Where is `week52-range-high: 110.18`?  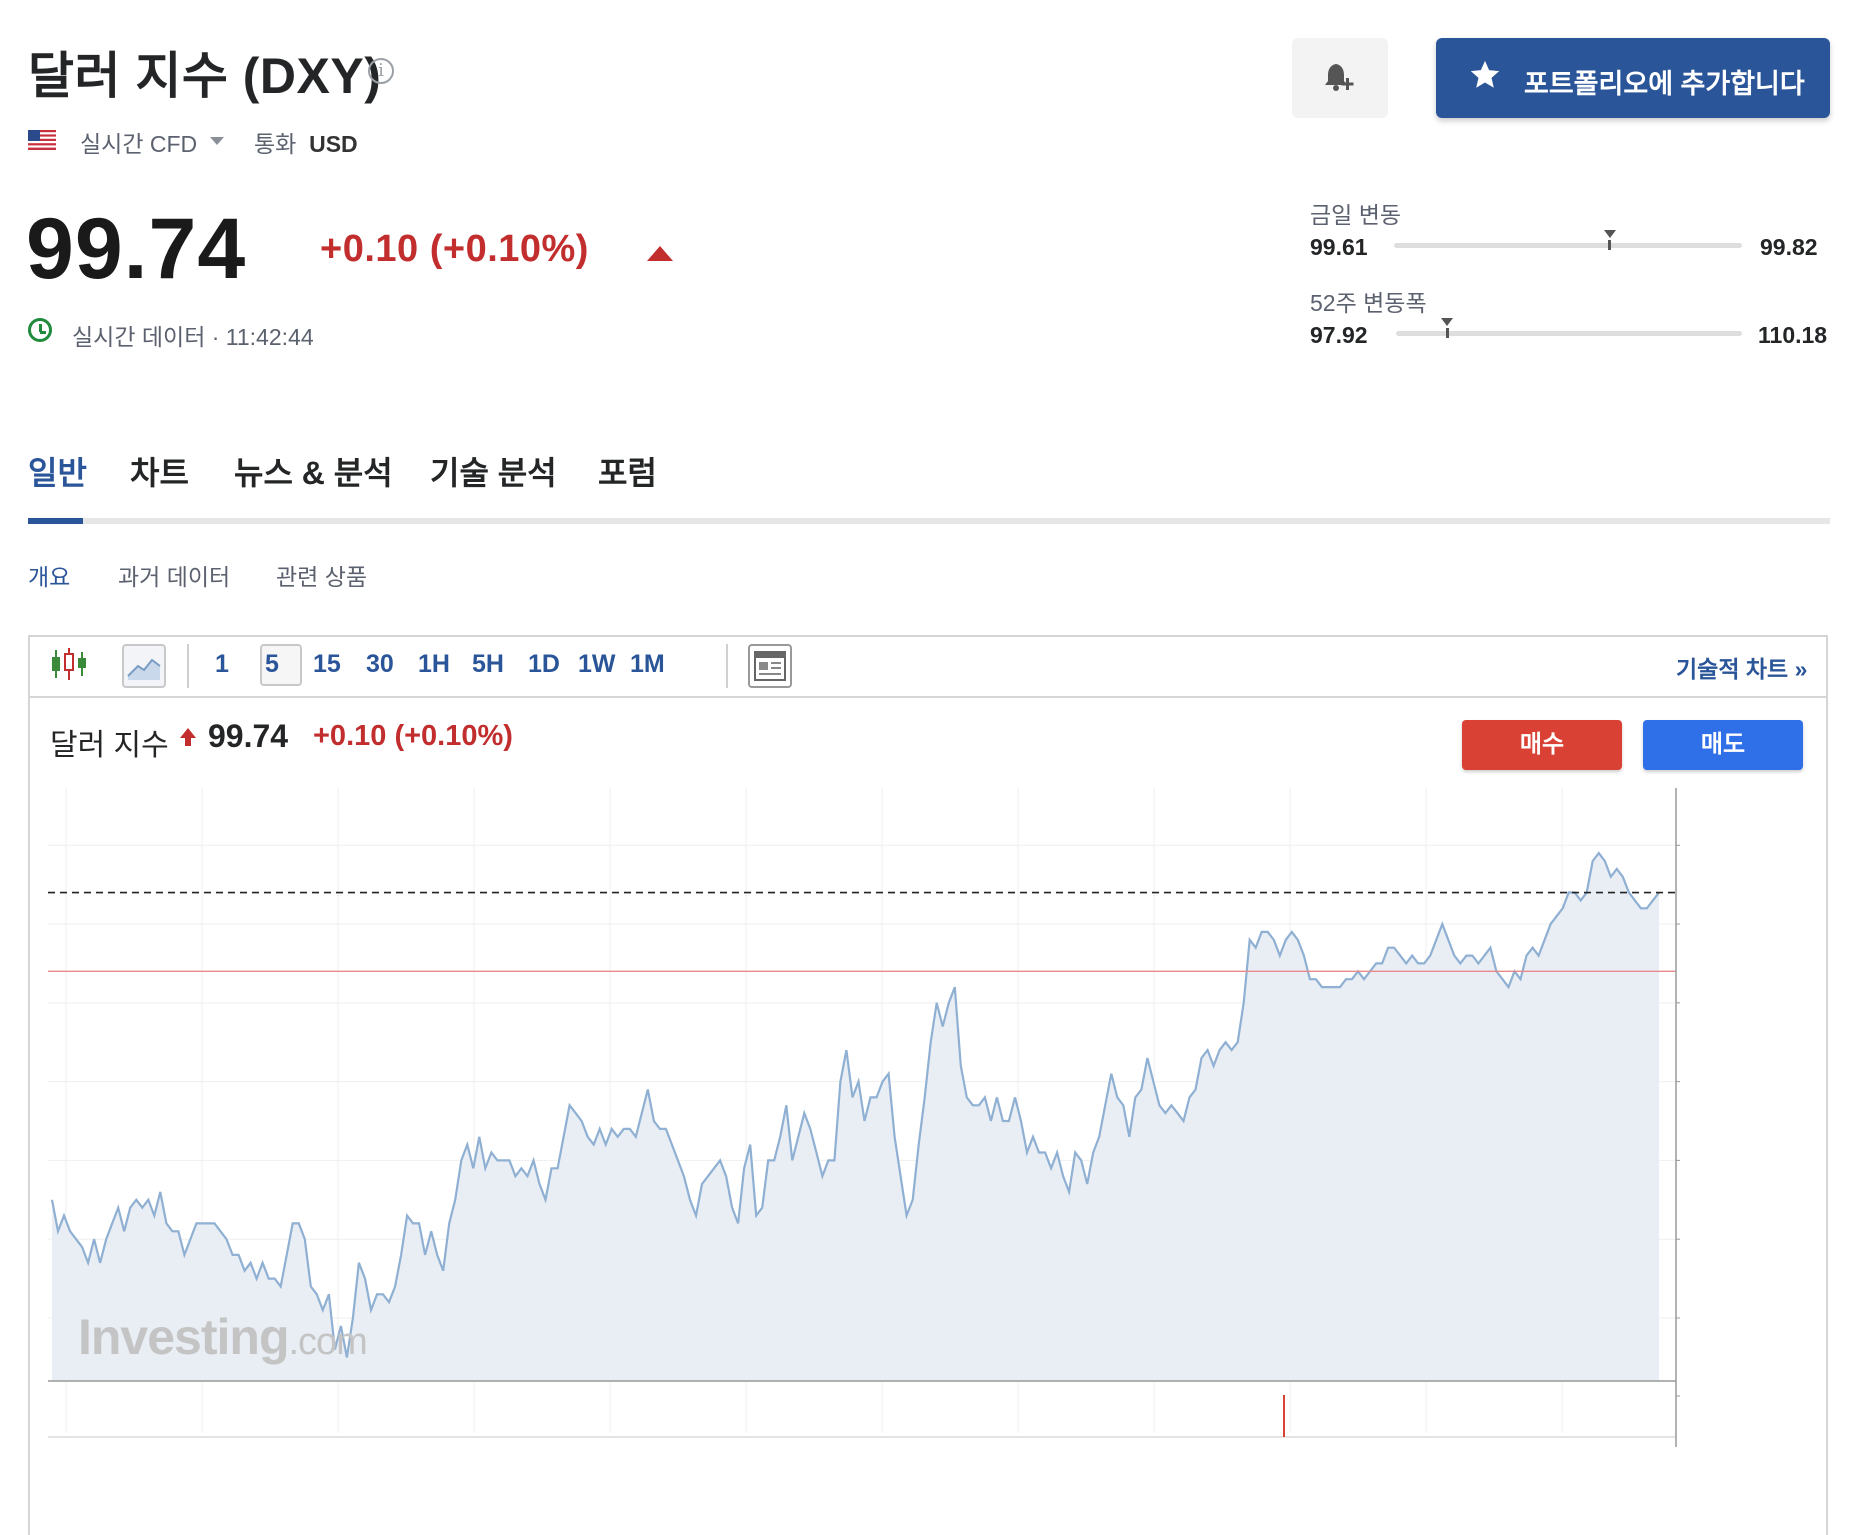
week52-range-high: 110.18 is located at coordinates (1793, 335).